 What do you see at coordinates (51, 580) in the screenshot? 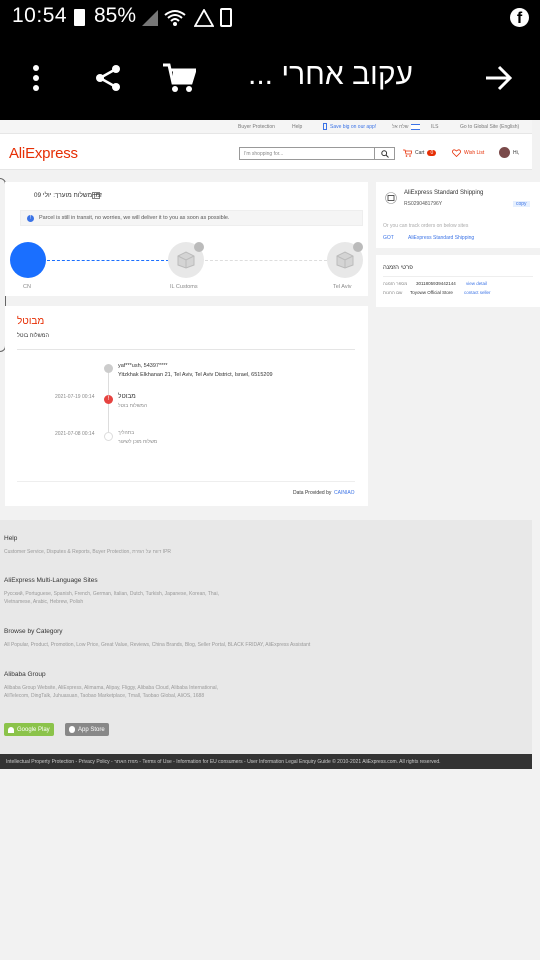
I see `footer-multilang-title: AliExpress Multi-Language Sites` at bounding box center [51, 580].